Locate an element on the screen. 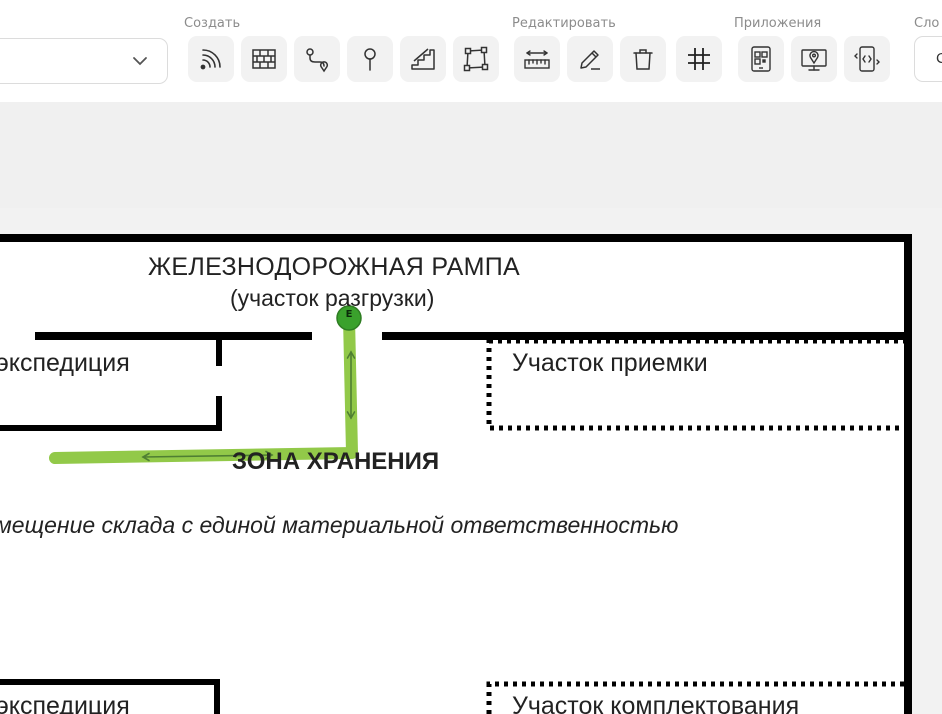 The height and width of the screenshot is (714, 942). polygon-button is located at coordinates (476, 59).